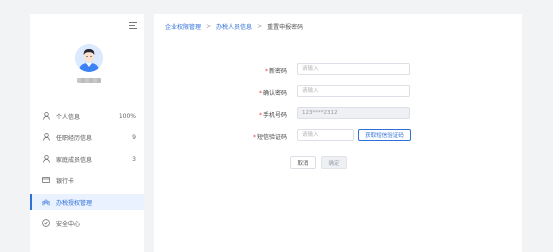 Image resolution: width=553 pixels, height=252 pixels. Describe the element at coordinates (68, 224) in the screenshot. I see `sidebar-item-label: 安全中心` at that location.